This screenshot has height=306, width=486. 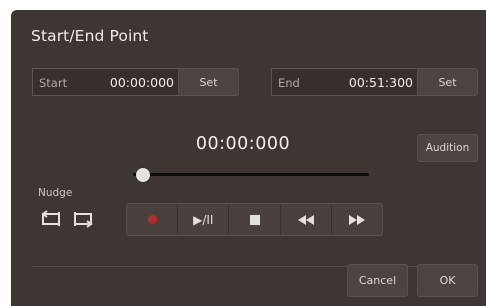 I want to click on end-value: 00:51:300, so click(x=380, y=82).